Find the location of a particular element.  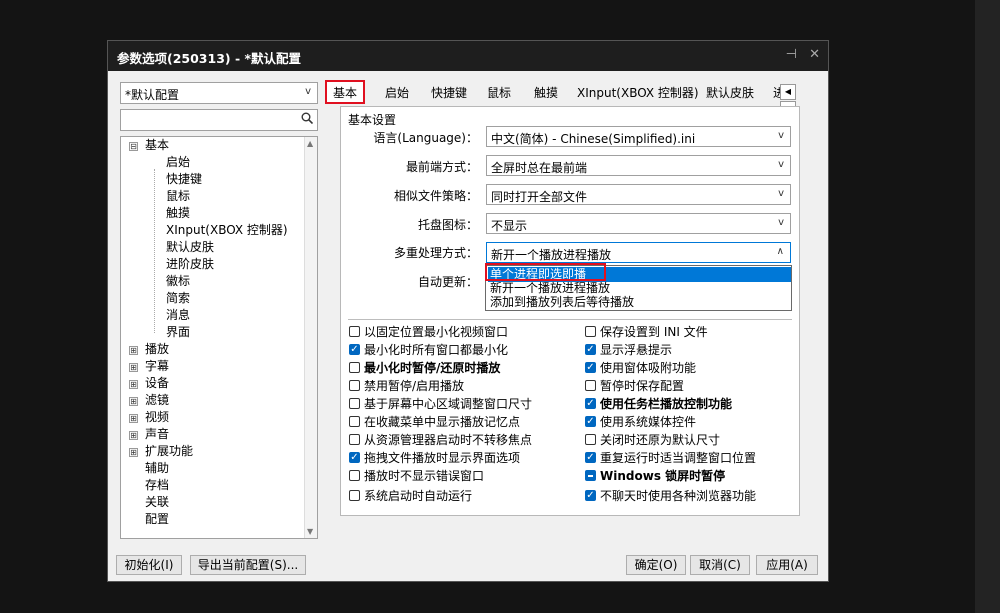

tray-icon-select: 不显示 v is located at coordinates (638, 223).